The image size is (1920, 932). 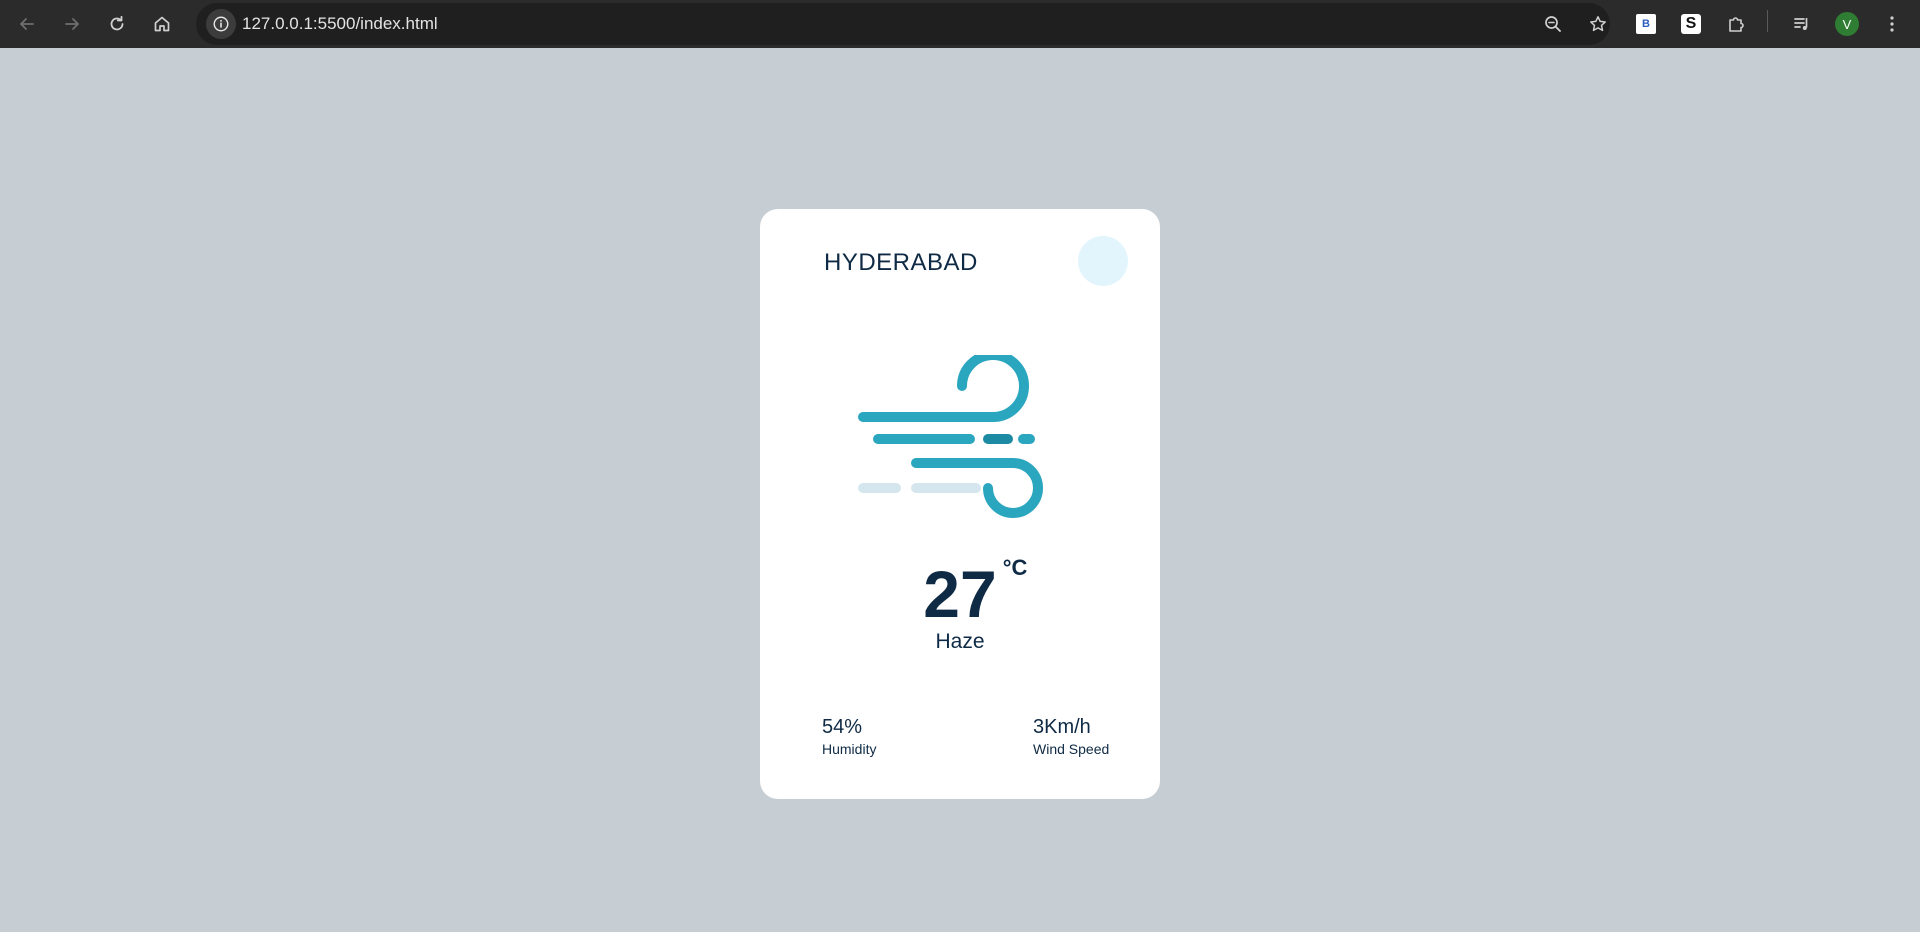 What do you see at coordinates (1015, 567) in the screenshot?
I see `temperature-unit: °C` at bounding box center [1015, 567].